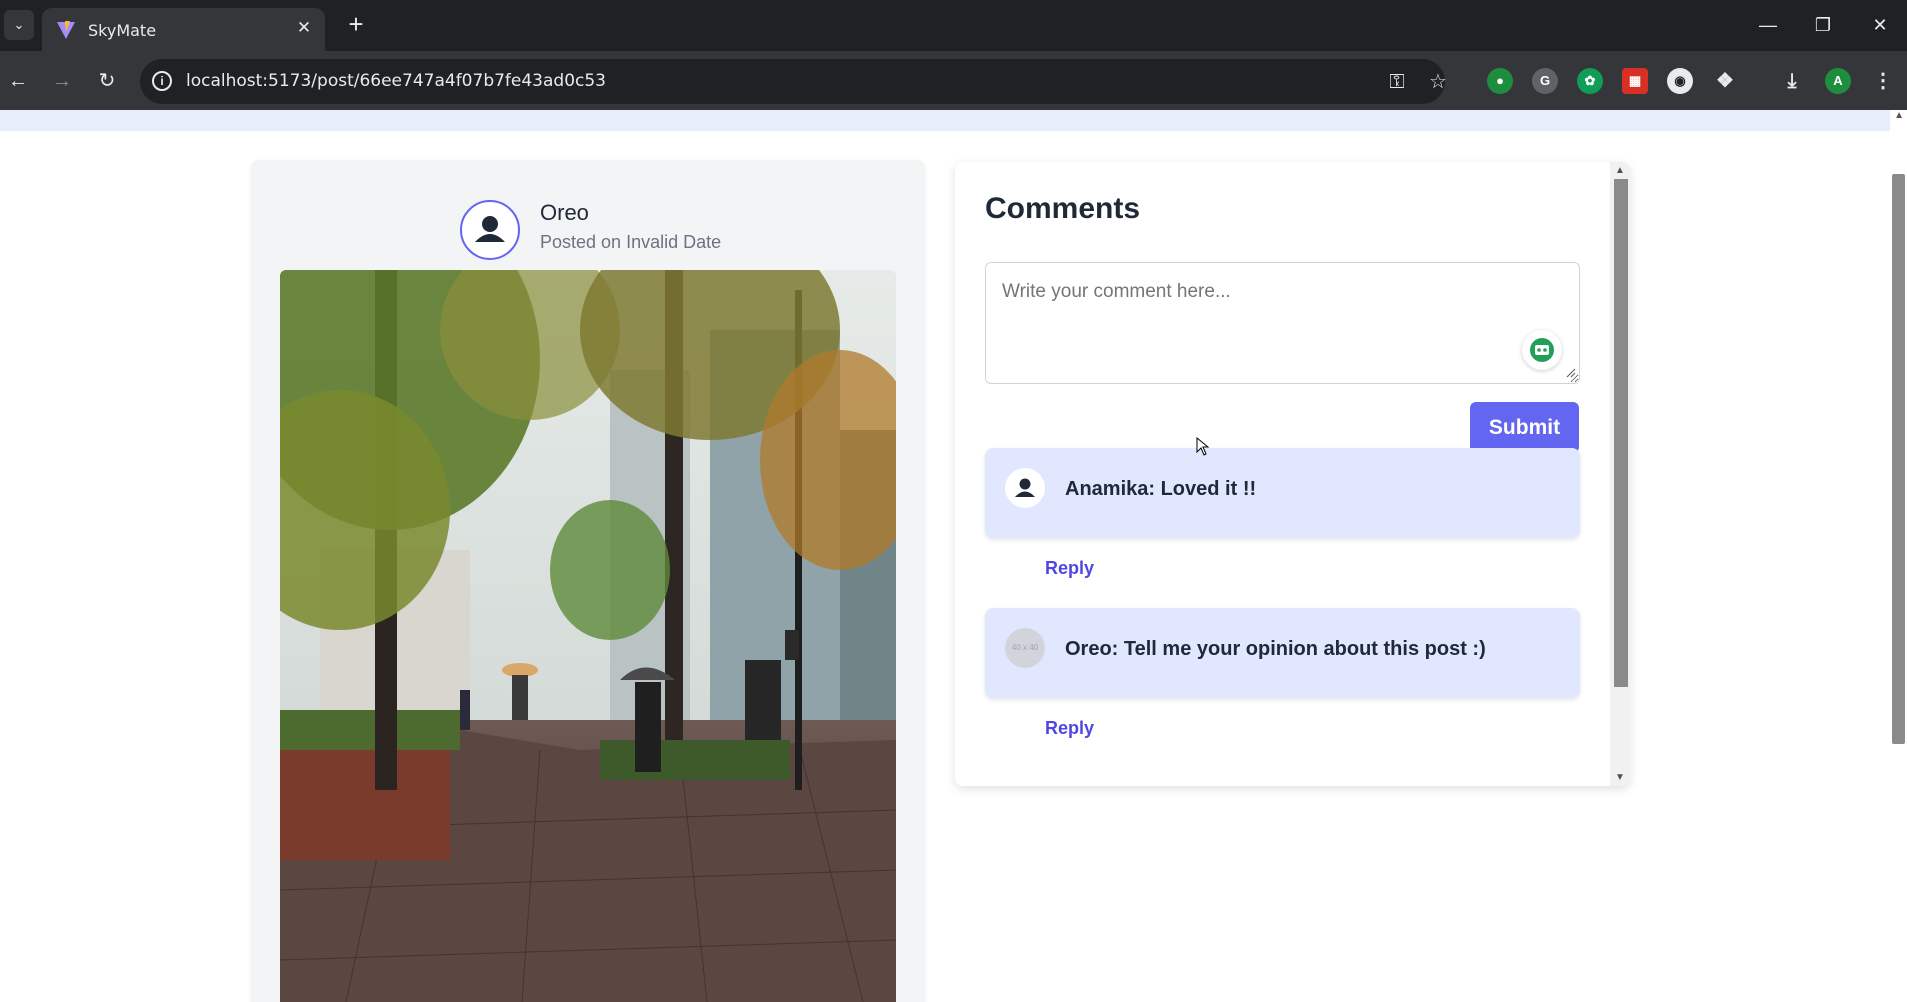  I want to click on extensions-puzzle-icon: ❖, so click(1725, 81).